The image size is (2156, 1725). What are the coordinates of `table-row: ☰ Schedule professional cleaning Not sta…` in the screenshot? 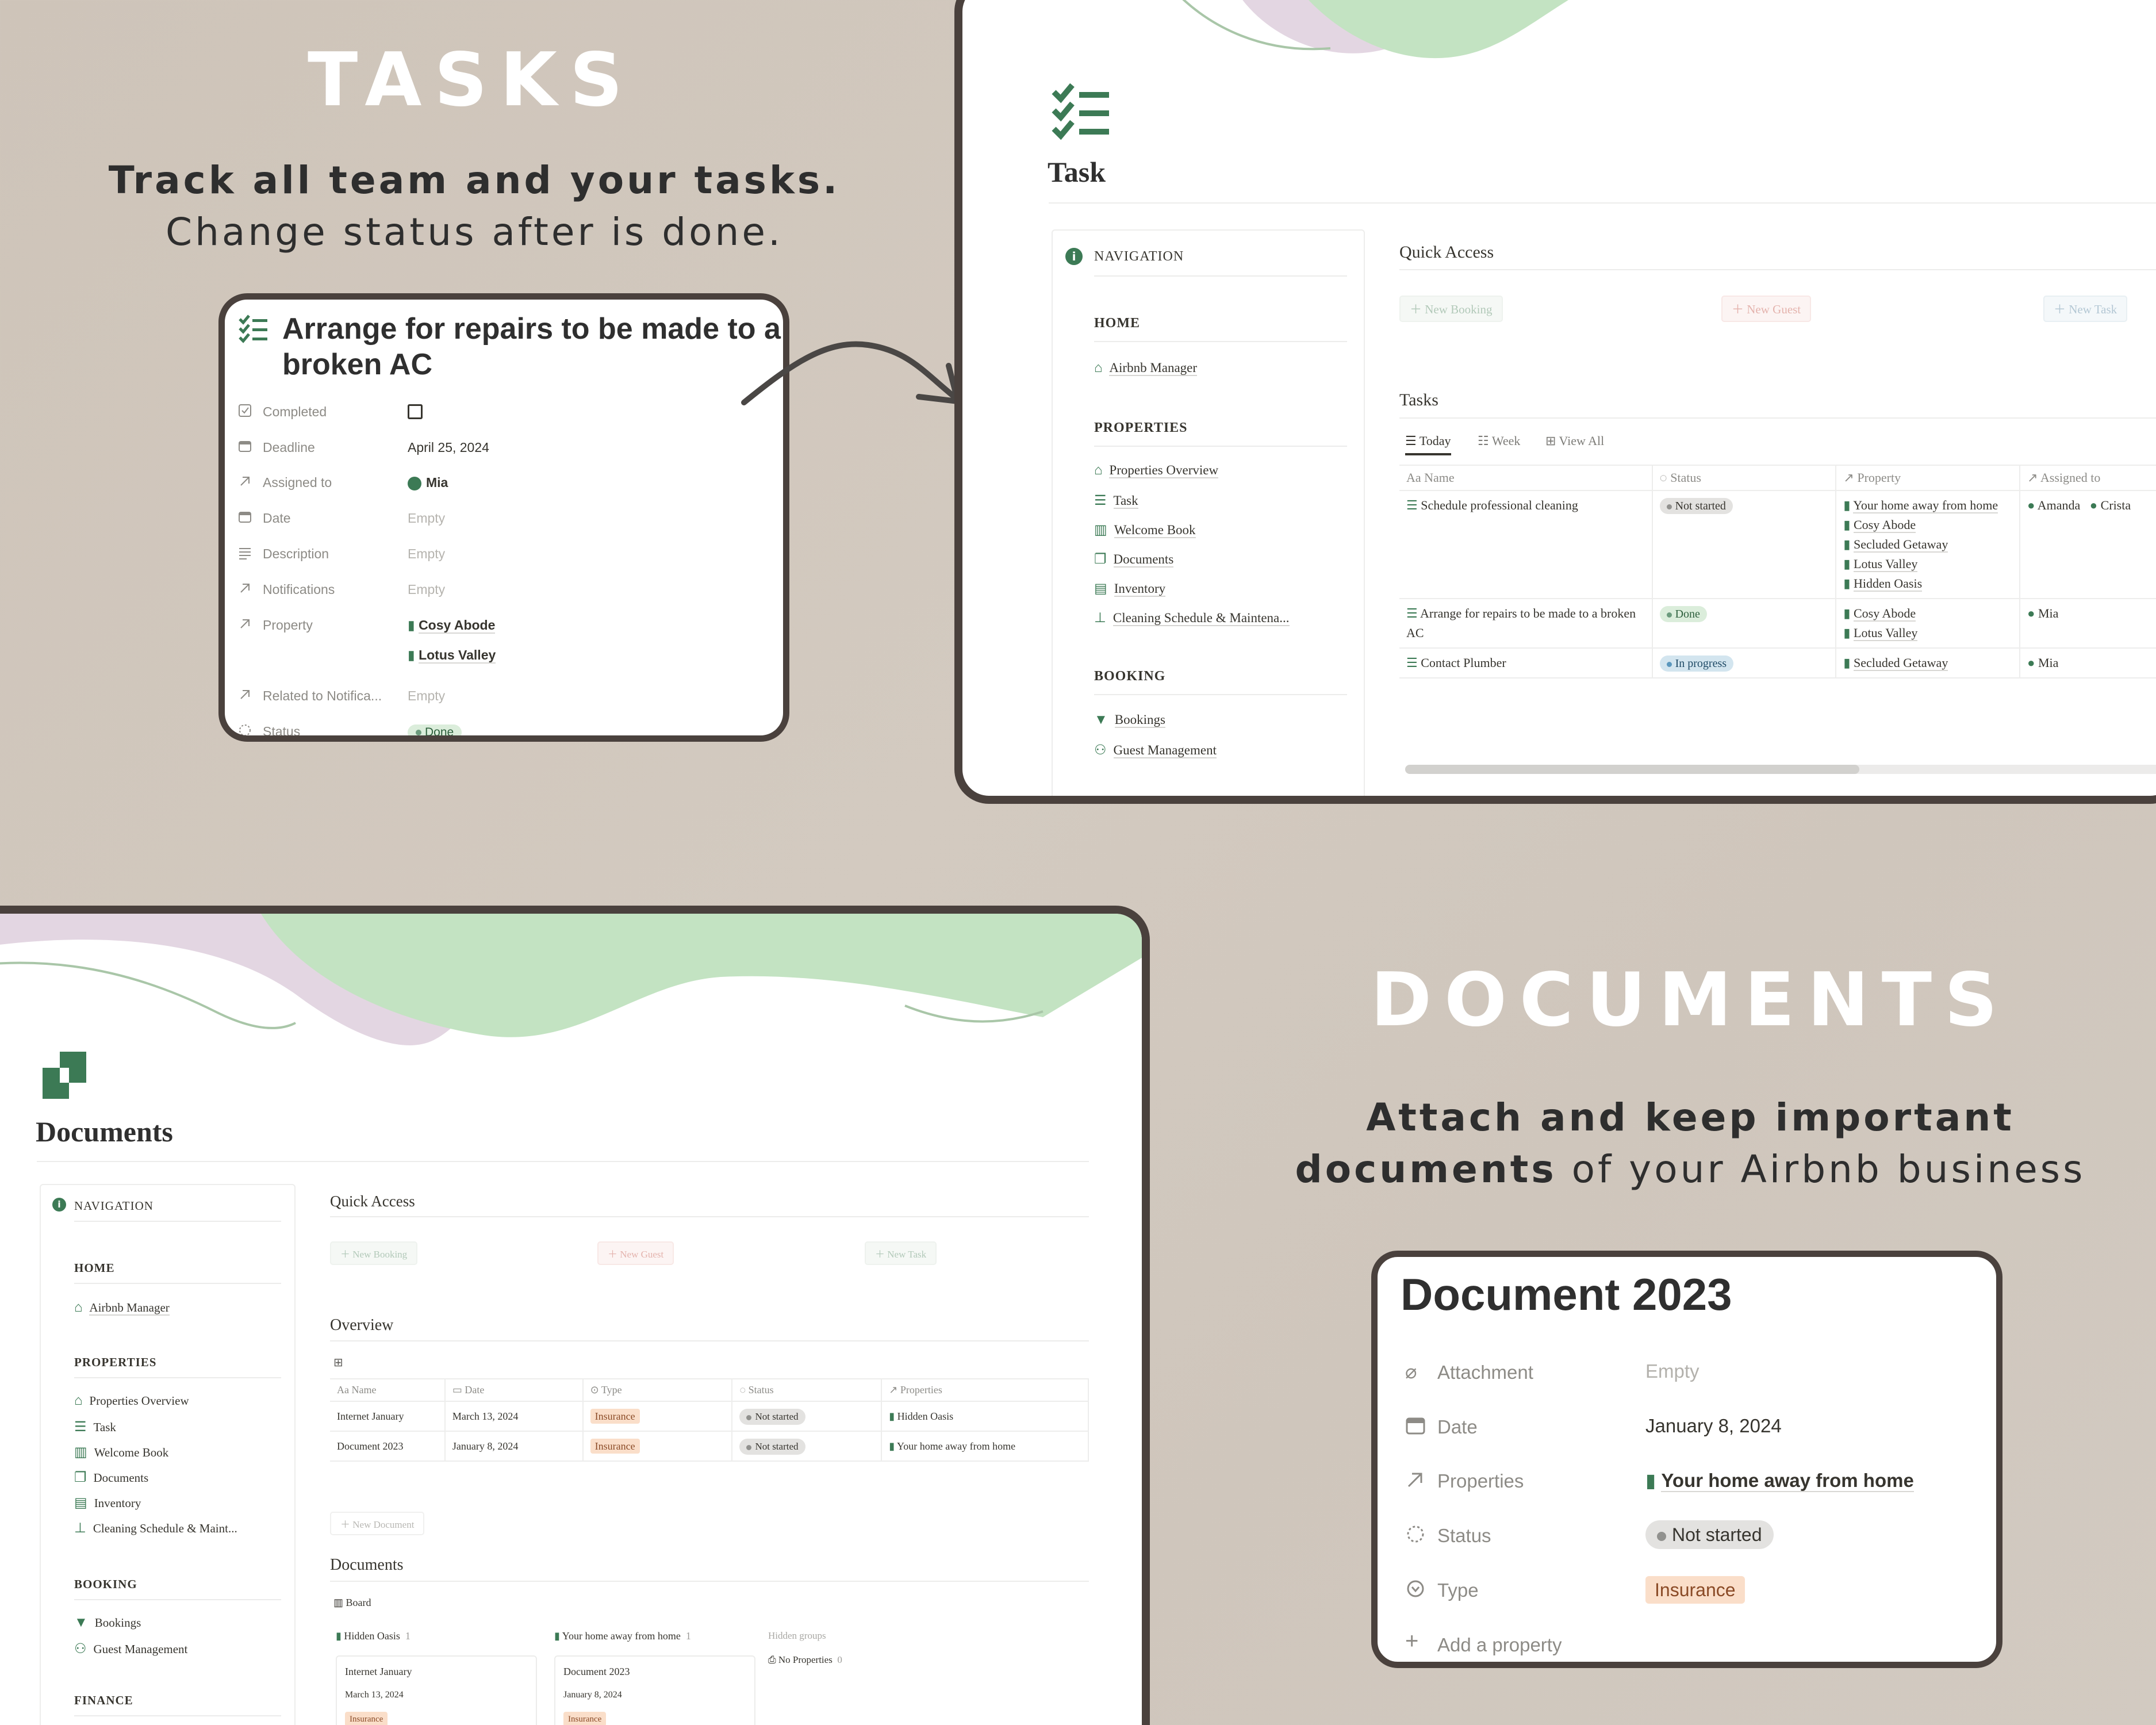 It's located at (1777, 544).